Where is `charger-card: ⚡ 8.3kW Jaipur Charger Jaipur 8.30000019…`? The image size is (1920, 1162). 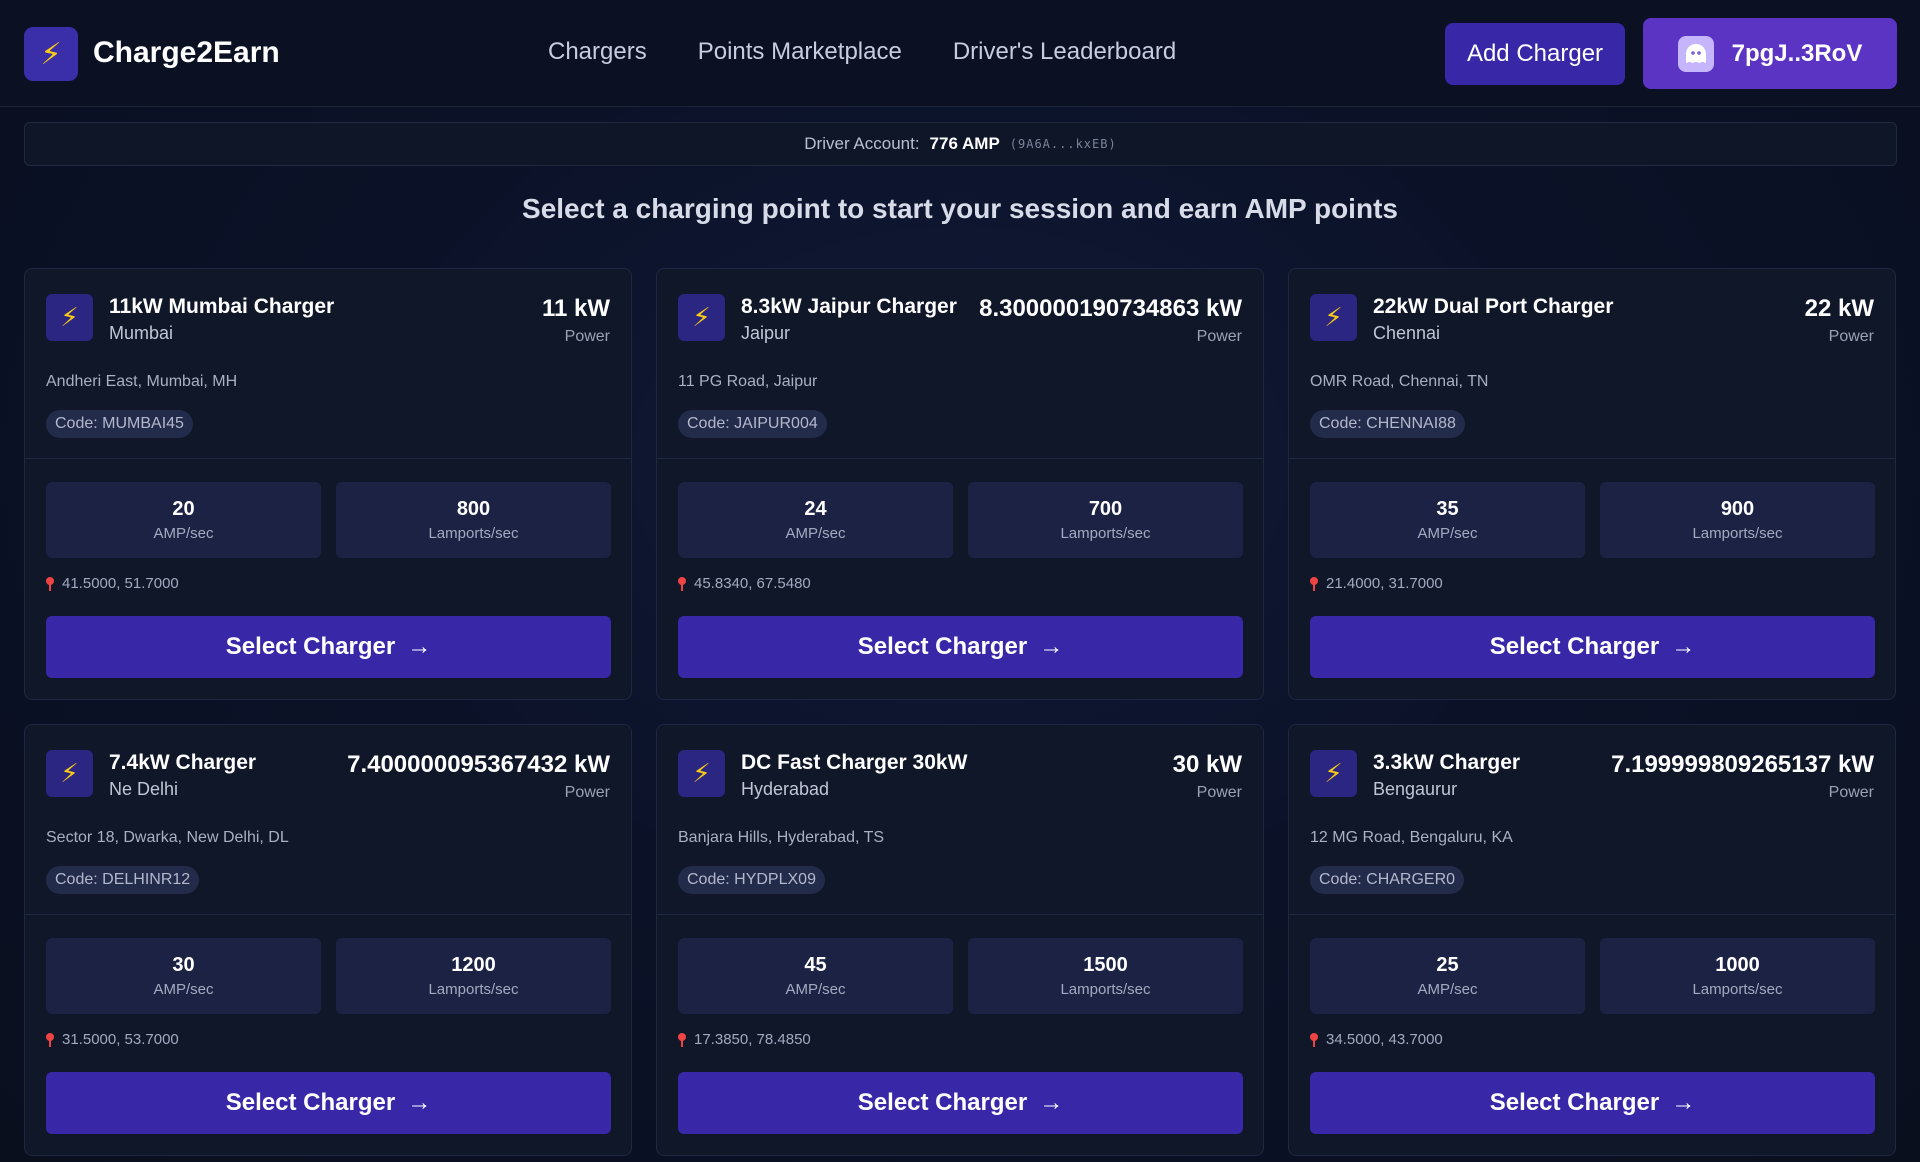
charger-card: ⚡ 8.3kW Jaipur Charger Jaipur 8.30000019… is located at coordinates (960, 484).